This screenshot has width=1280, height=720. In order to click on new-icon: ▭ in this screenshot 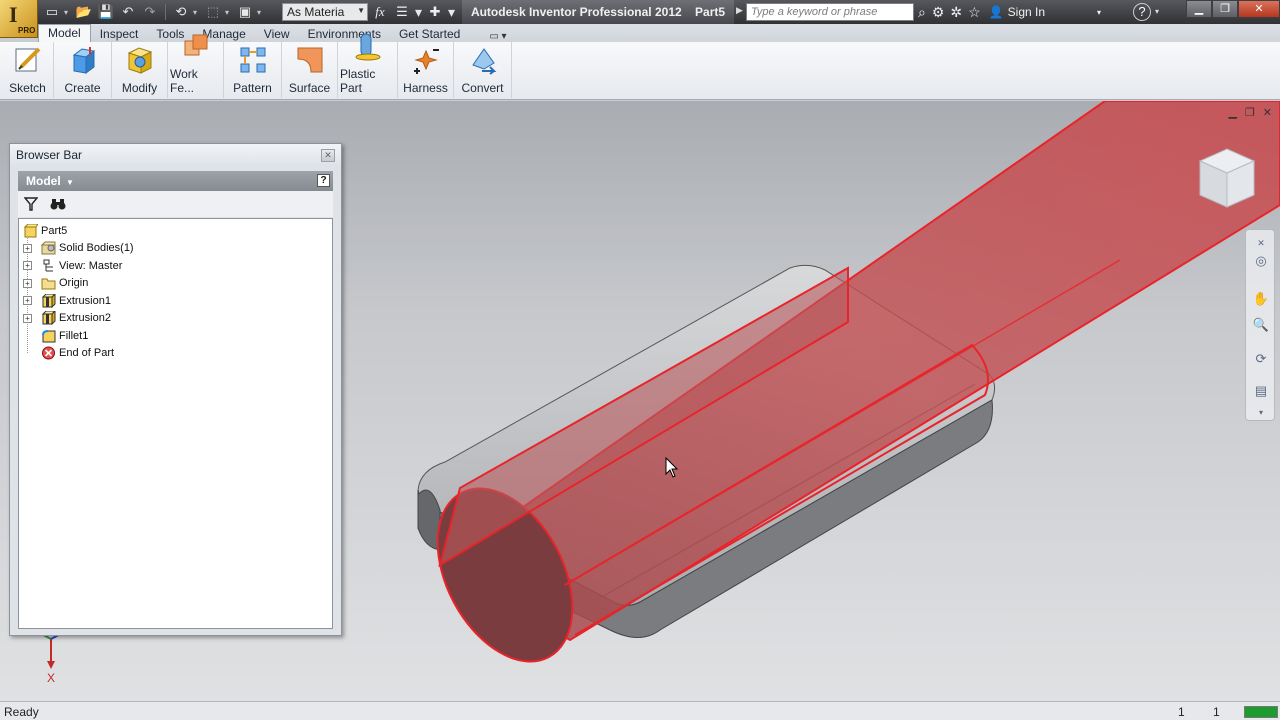, I will do `click(52, 12)`.